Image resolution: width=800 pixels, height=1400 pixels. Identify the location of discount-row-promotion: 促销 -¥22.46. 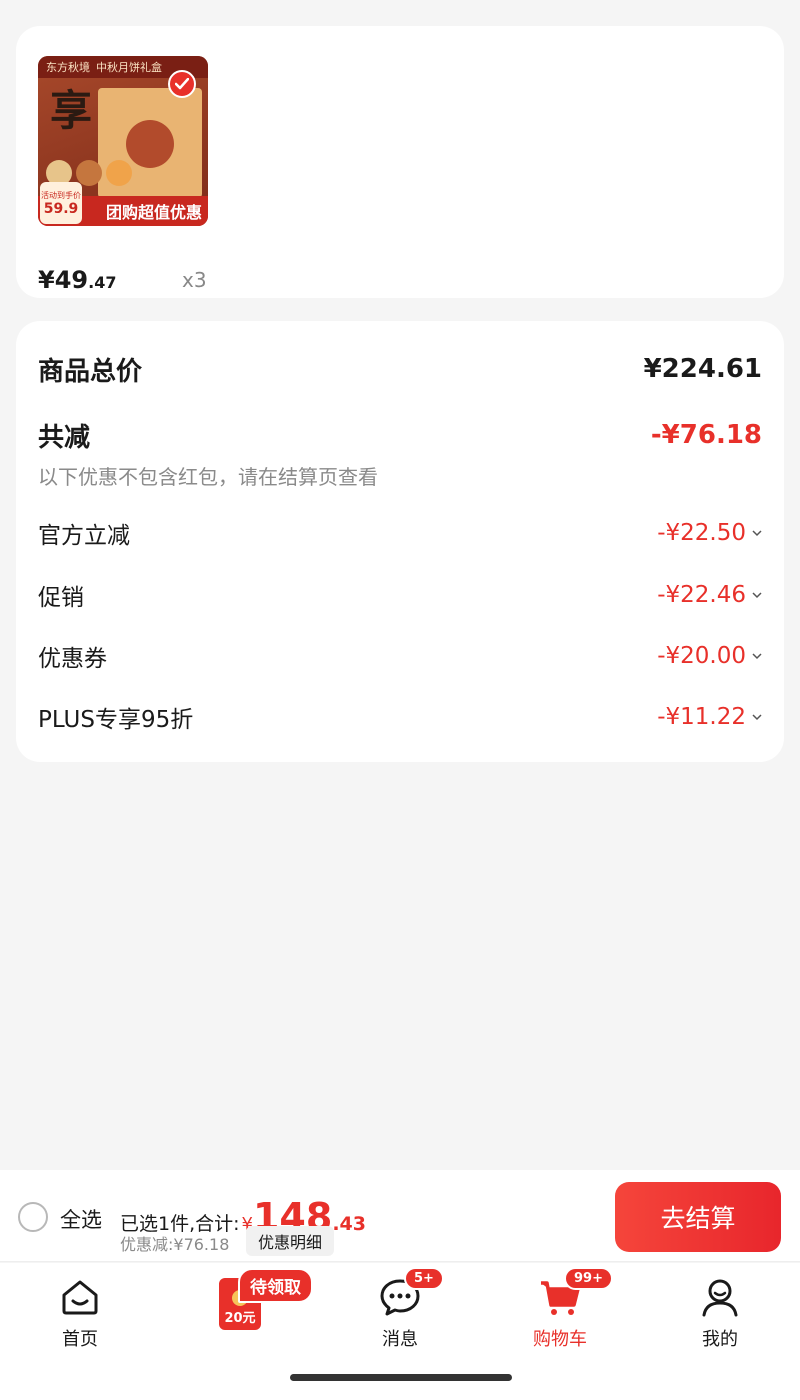
(400, 595).